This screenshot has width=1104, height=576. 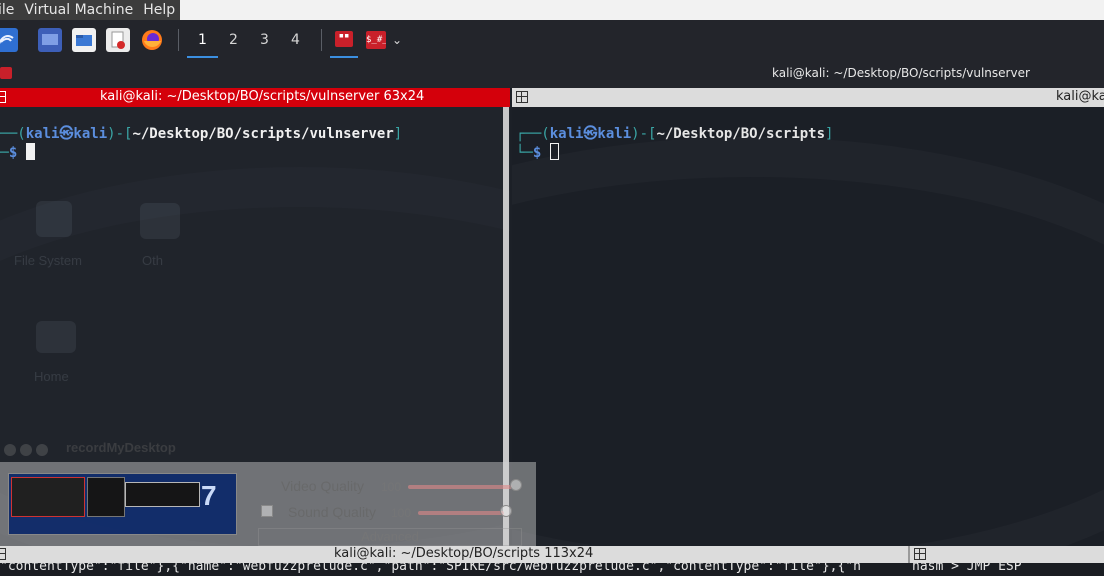 I want to click on file-manager-icon, so click(x=84, y=40).